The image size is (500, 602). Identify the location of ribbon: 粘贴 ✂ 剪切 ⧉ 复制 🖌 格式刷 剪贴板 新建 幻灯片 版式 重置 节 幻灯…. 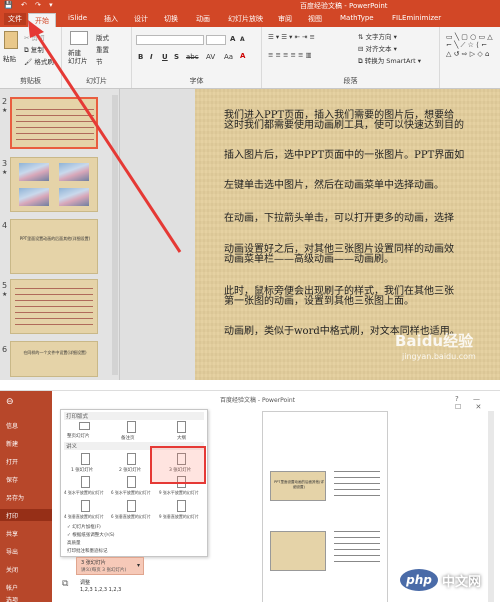
(250, 58).